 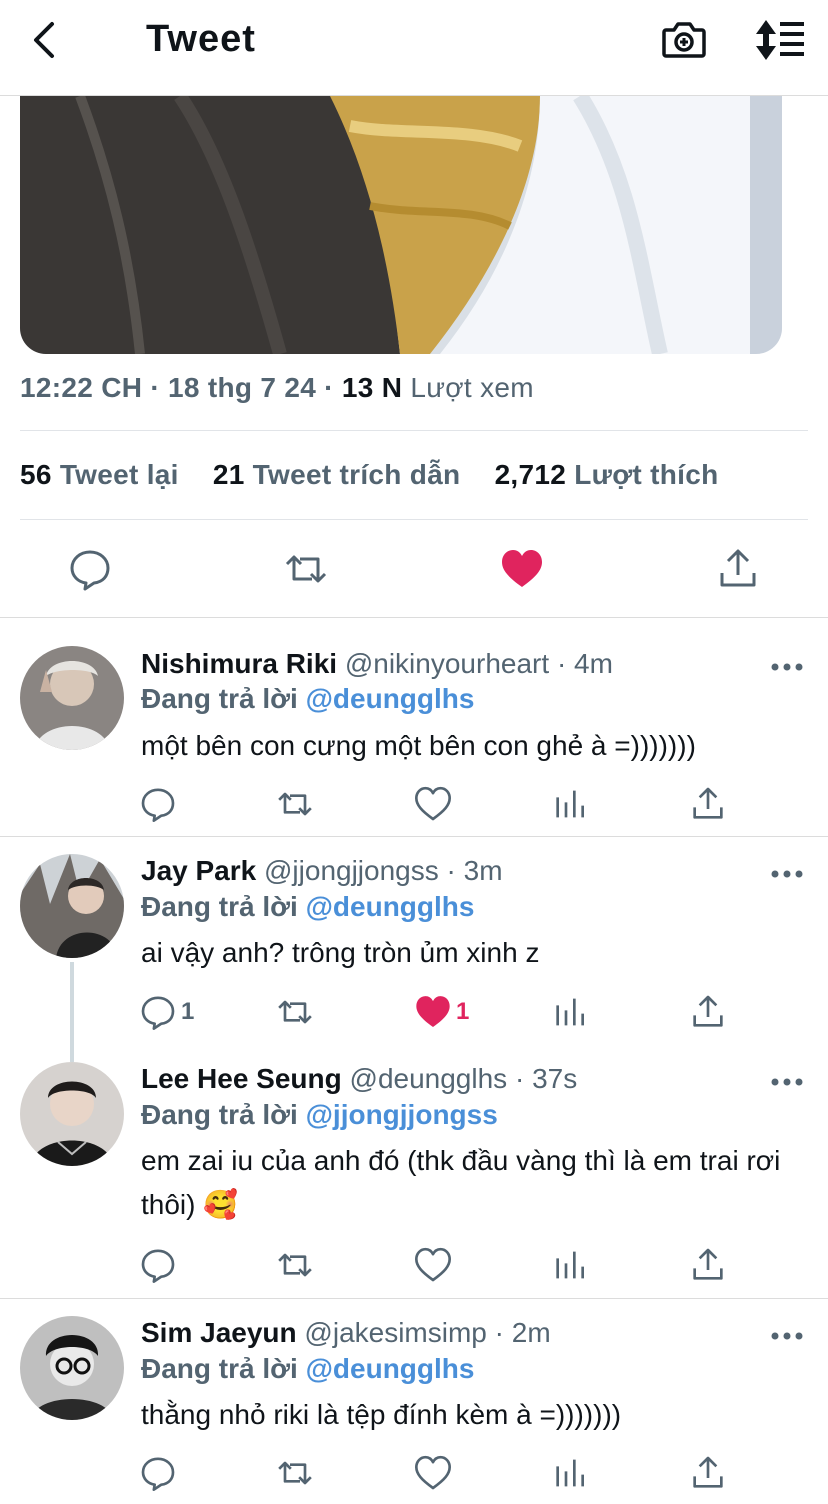 I want to click on reply-header: Jay Park @jjongjjongss · 3m, so click(x=322, y=871).